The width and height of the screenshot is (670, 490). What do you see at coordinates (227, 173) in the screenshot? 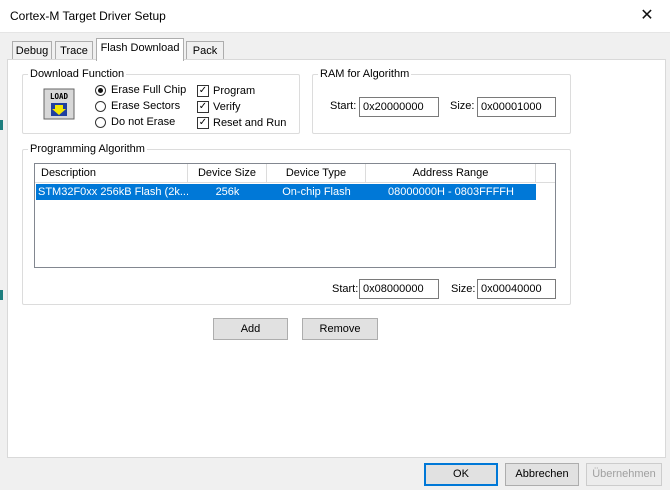
I see `column-header-device-size: Device Size` at bounding box center [227, 173].